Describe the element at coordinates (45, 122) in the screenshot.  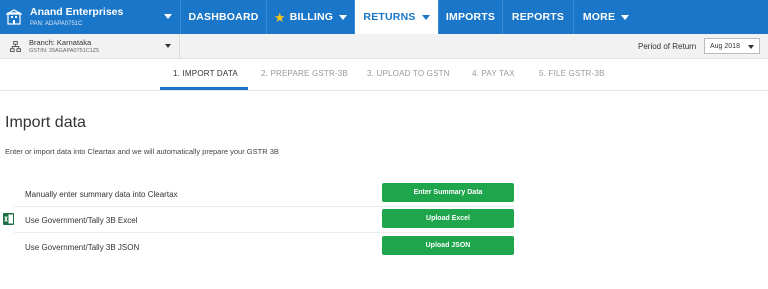
I see `page-title: Import data` at that location.